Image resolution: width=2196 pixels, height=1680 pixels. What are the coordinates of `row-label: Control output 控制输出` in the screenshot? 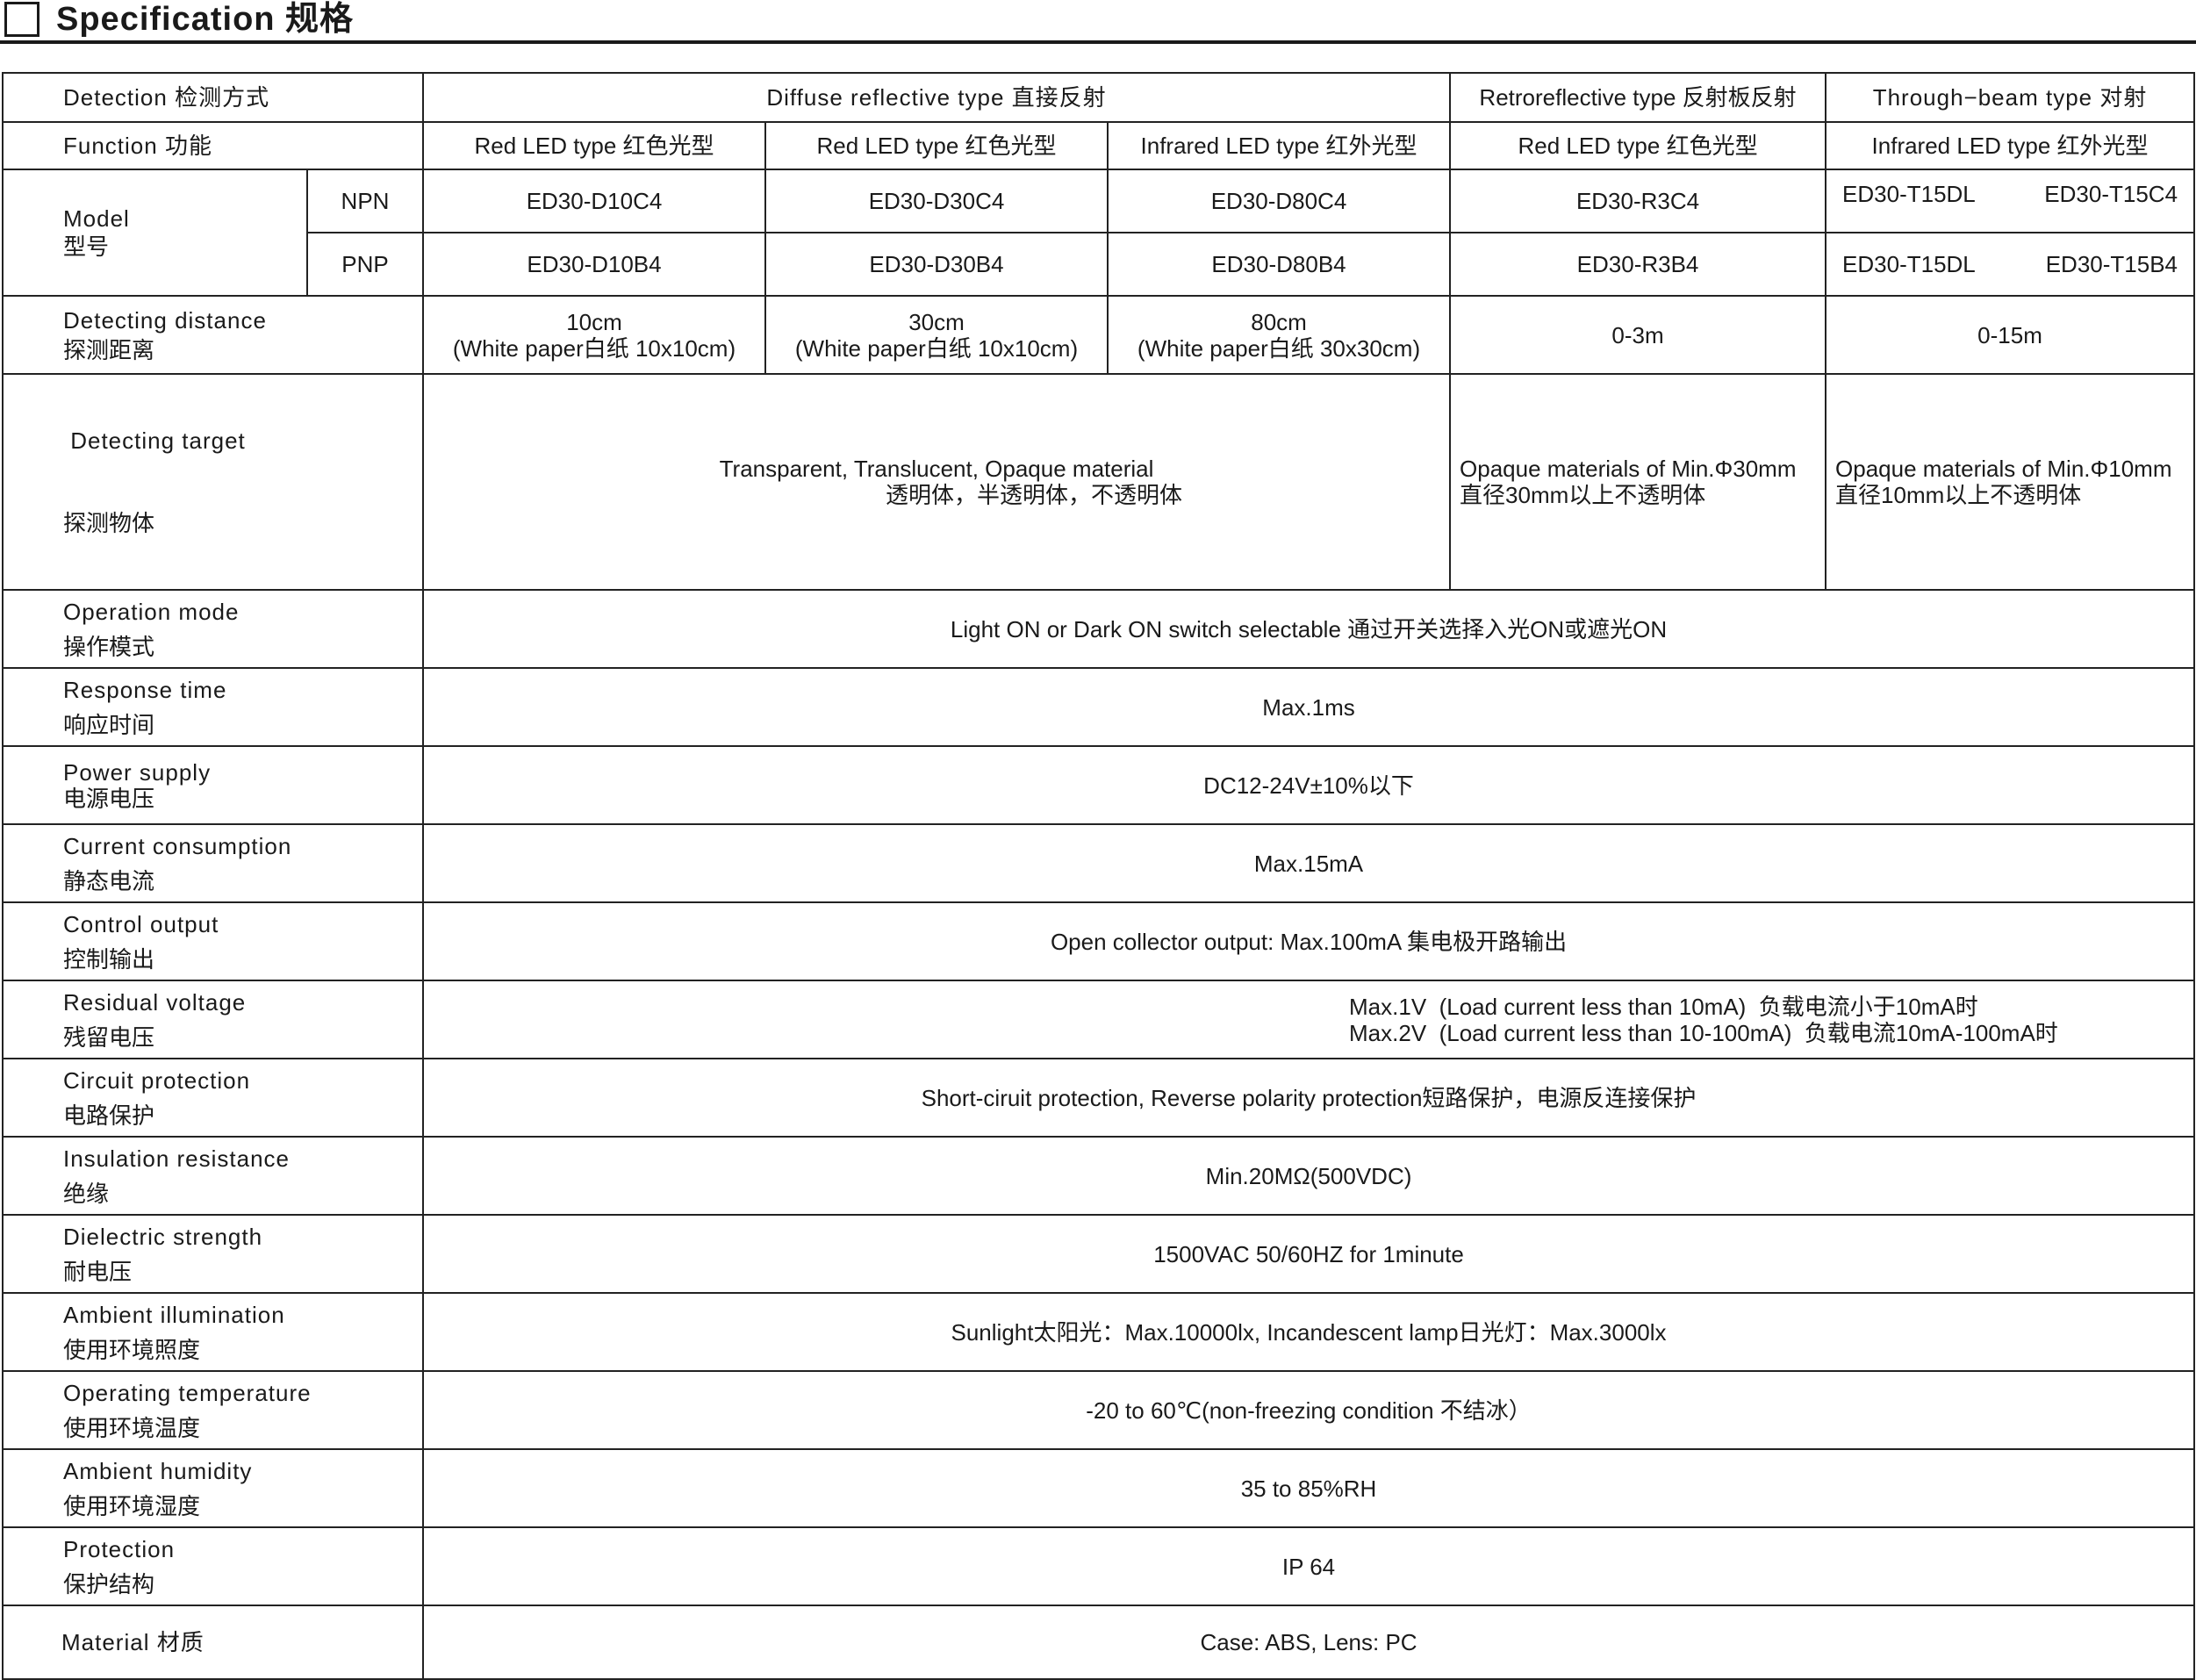 It's located at (213, 941).